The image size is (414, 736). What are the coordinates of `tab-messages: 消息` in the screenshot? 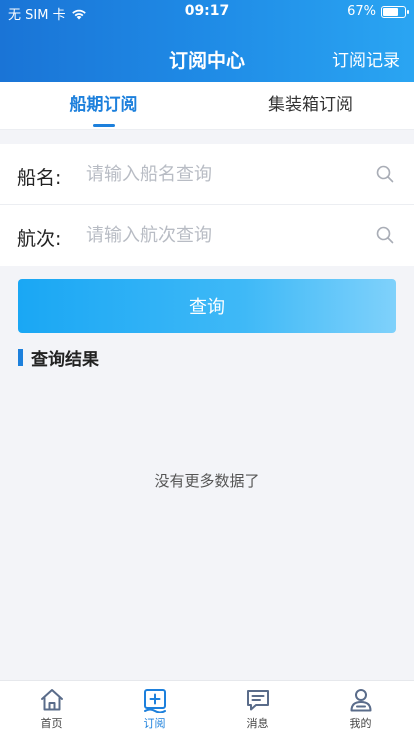 It's located at (257, 710).